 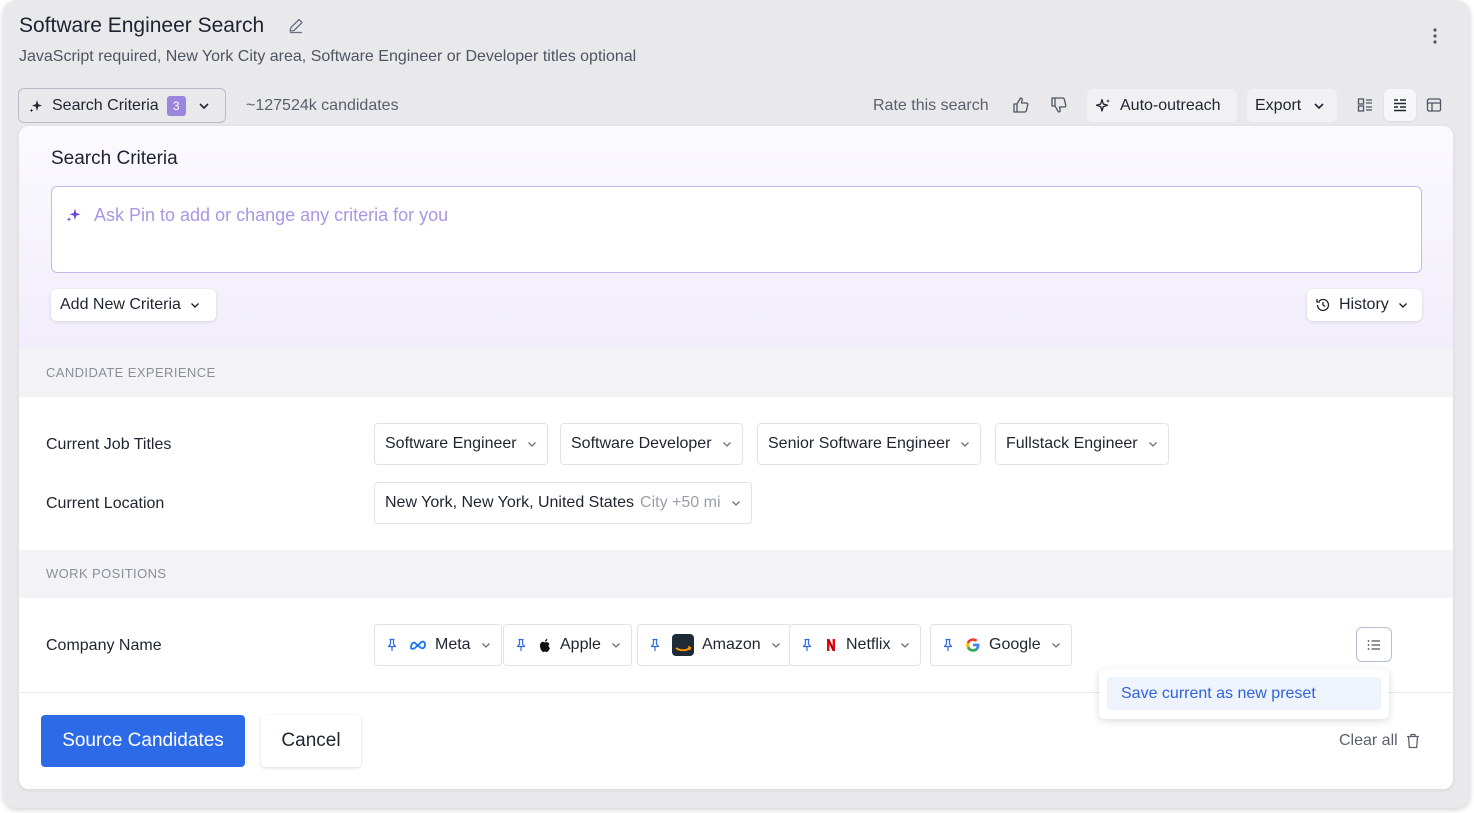 I want to click on netflix-logo-icon, so click(x=831, y=645).